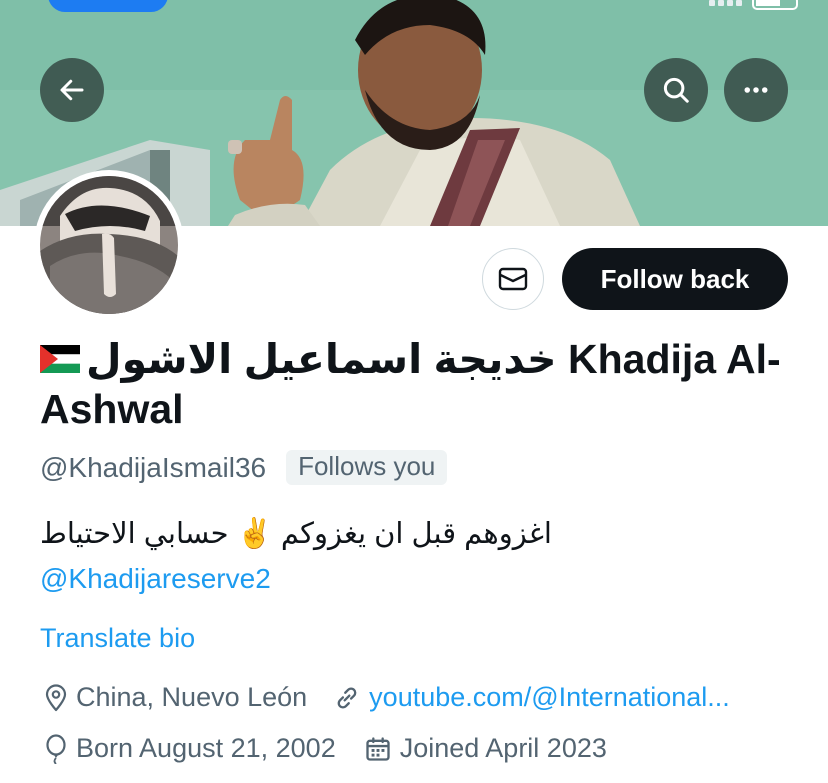  Describe the element at coordinates (347, 698) in the screenshot. I see `link-icon` at that location.